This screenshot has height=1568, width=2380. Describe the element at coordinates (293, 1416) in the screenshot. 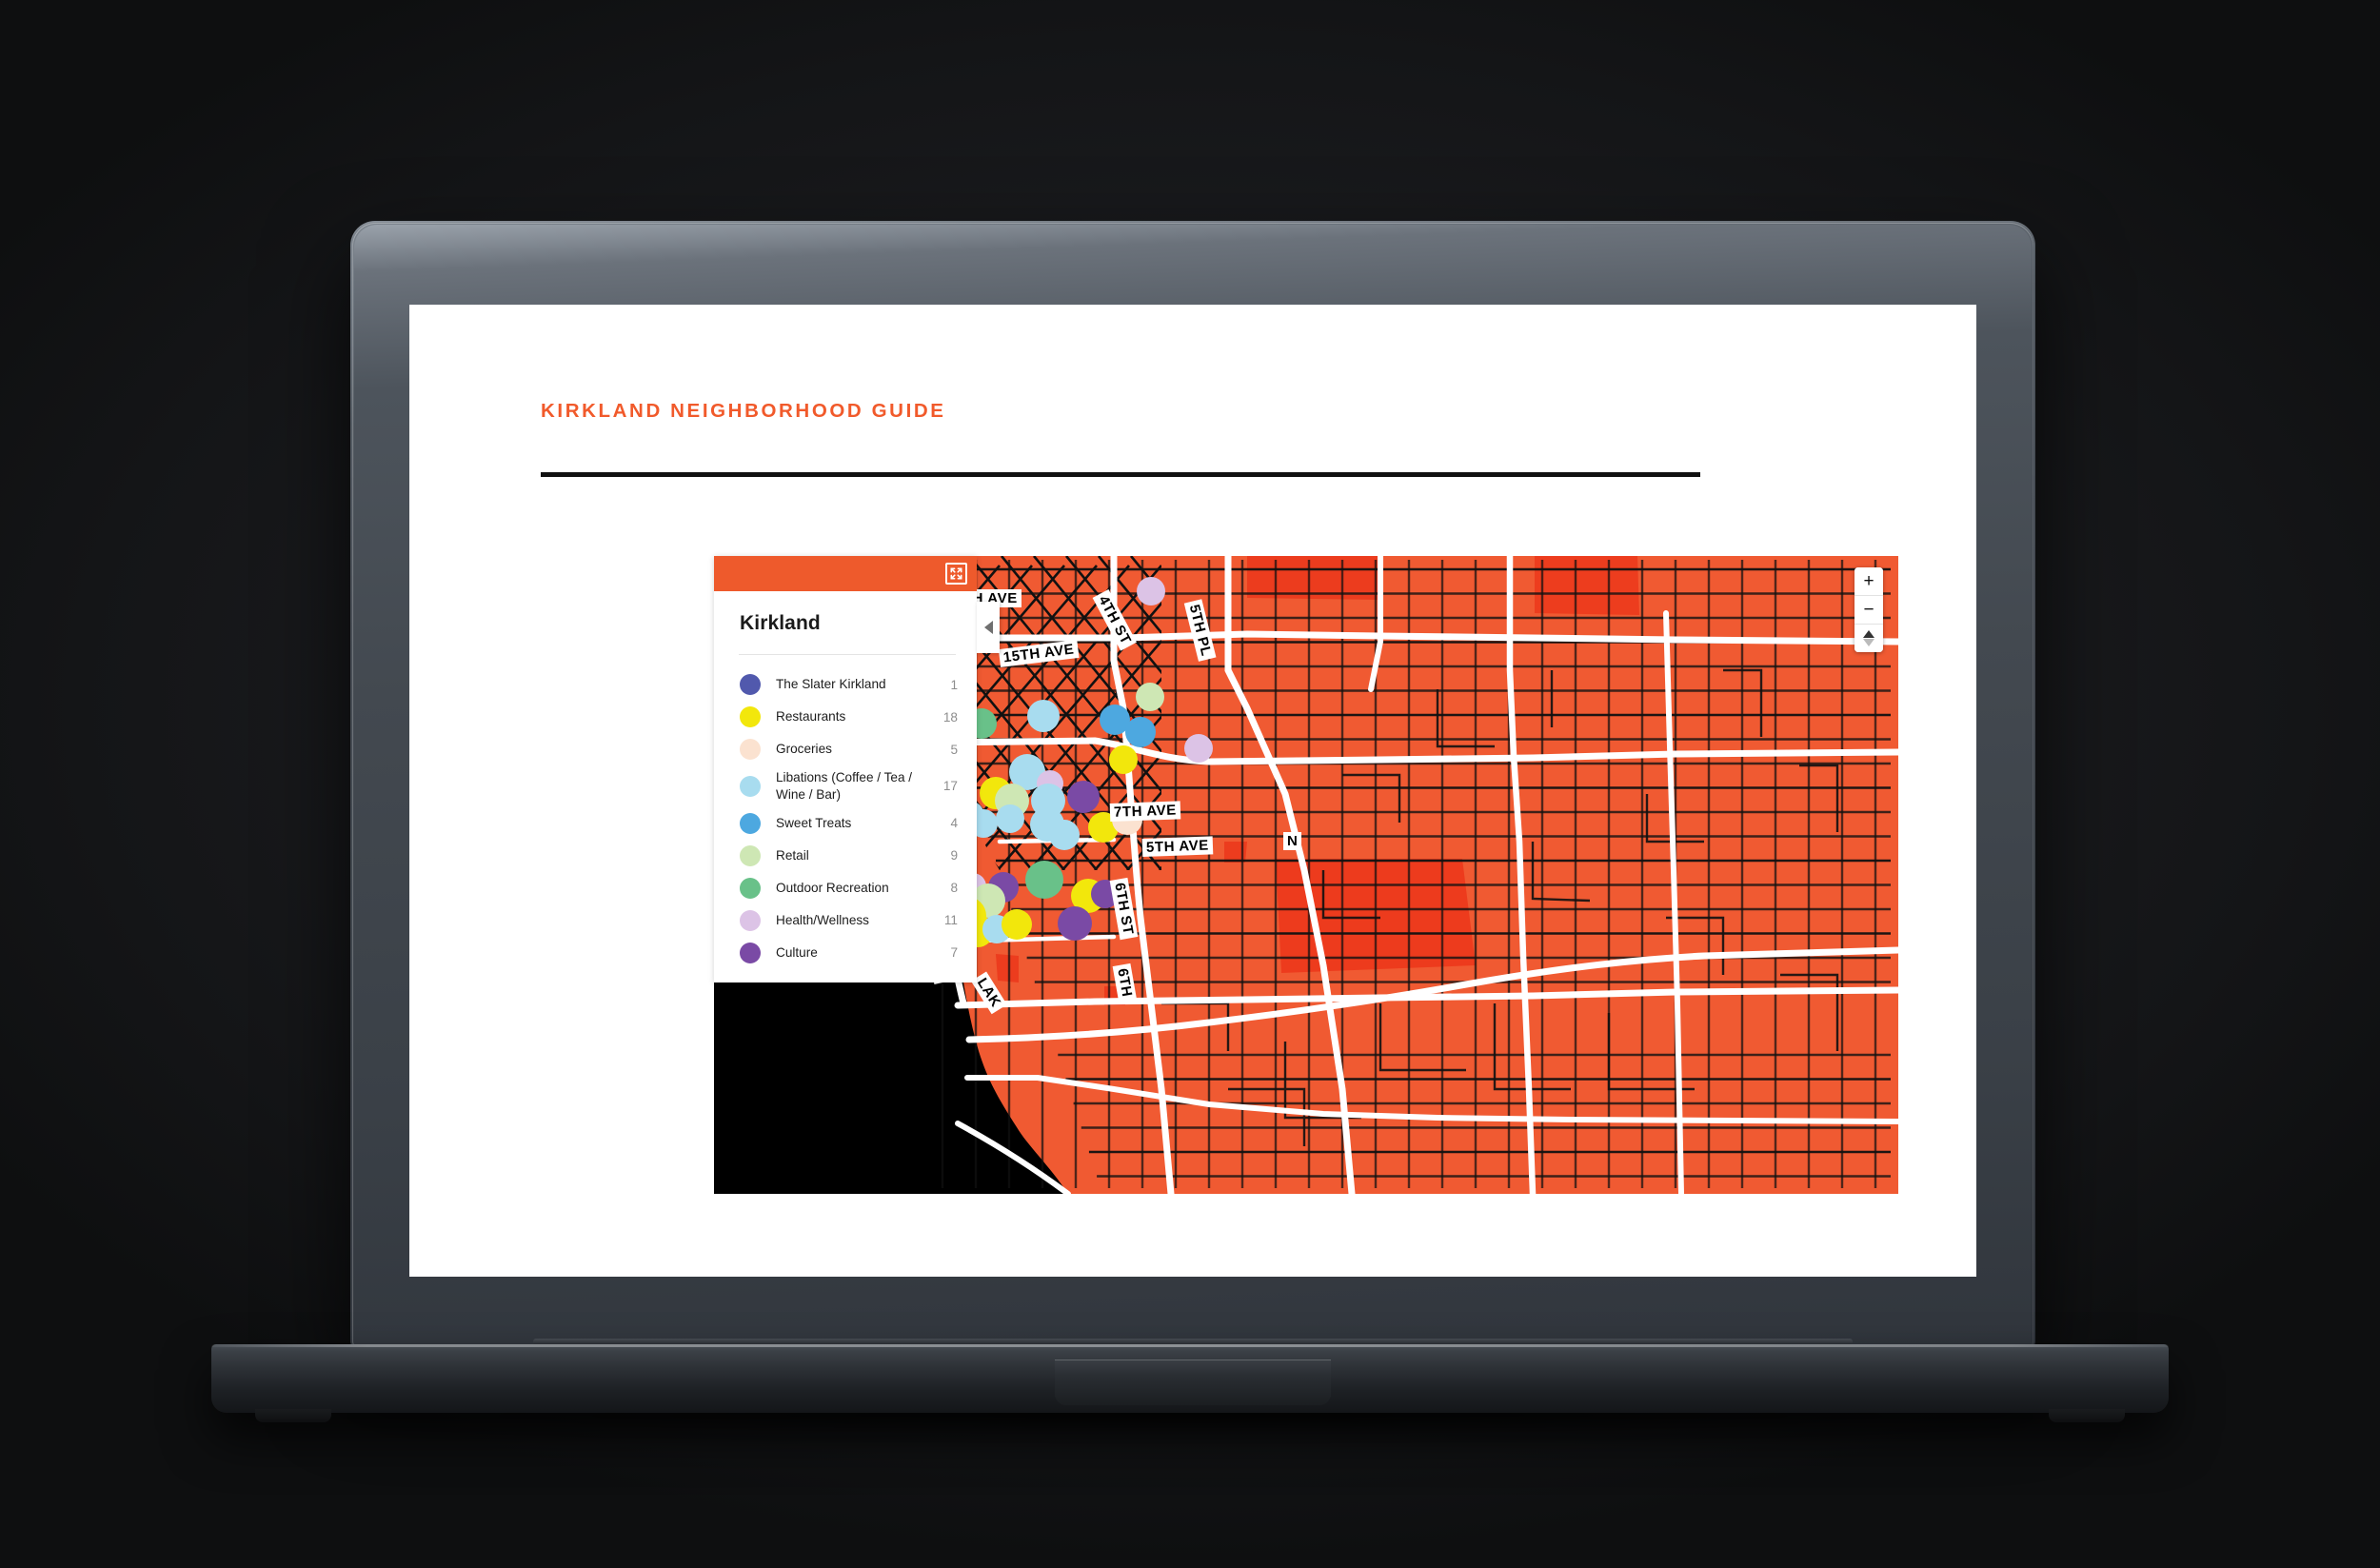

I see `laptop-foot-left` at that location.